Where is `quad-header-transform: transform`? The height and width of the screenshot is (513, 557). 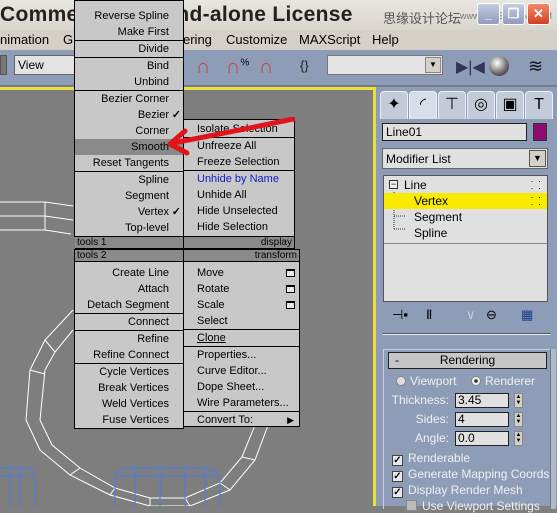
quad-header-transform: transform is located at coordinates (241, 255).